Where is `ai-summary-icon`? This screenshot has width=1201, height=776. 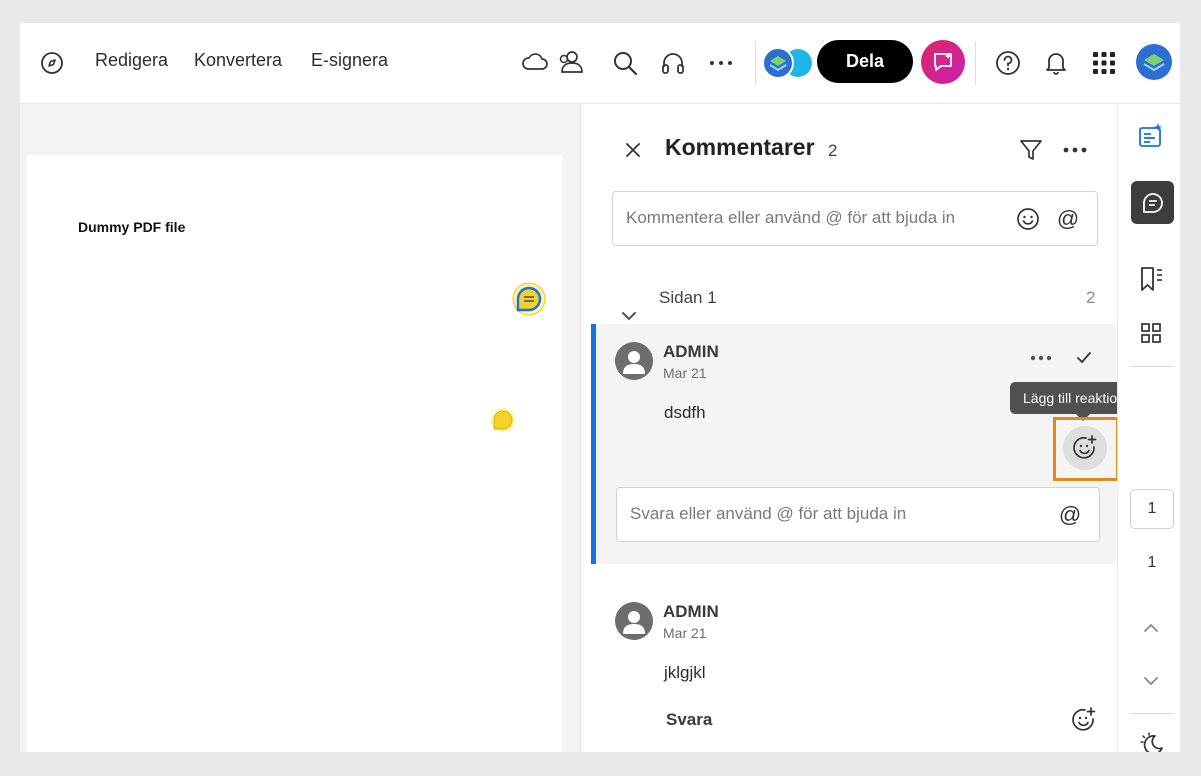 ai-summary-icon is located at coordinates (1151, 136).